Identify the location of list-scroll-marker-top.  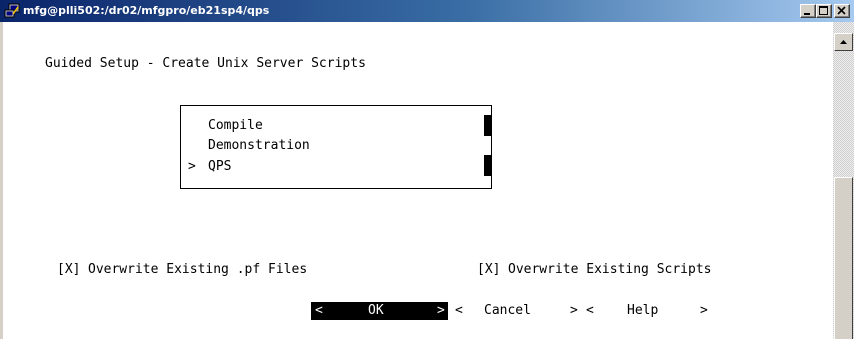
(488, 125).